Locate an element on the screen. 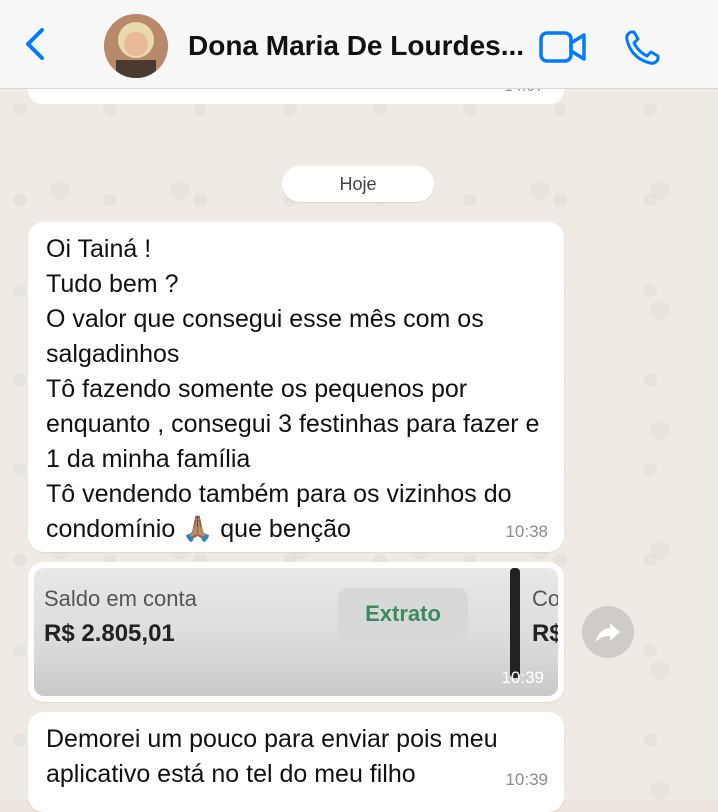 This screenshot has height=812, width=718. forward-button is located at coordinates (608, 632).